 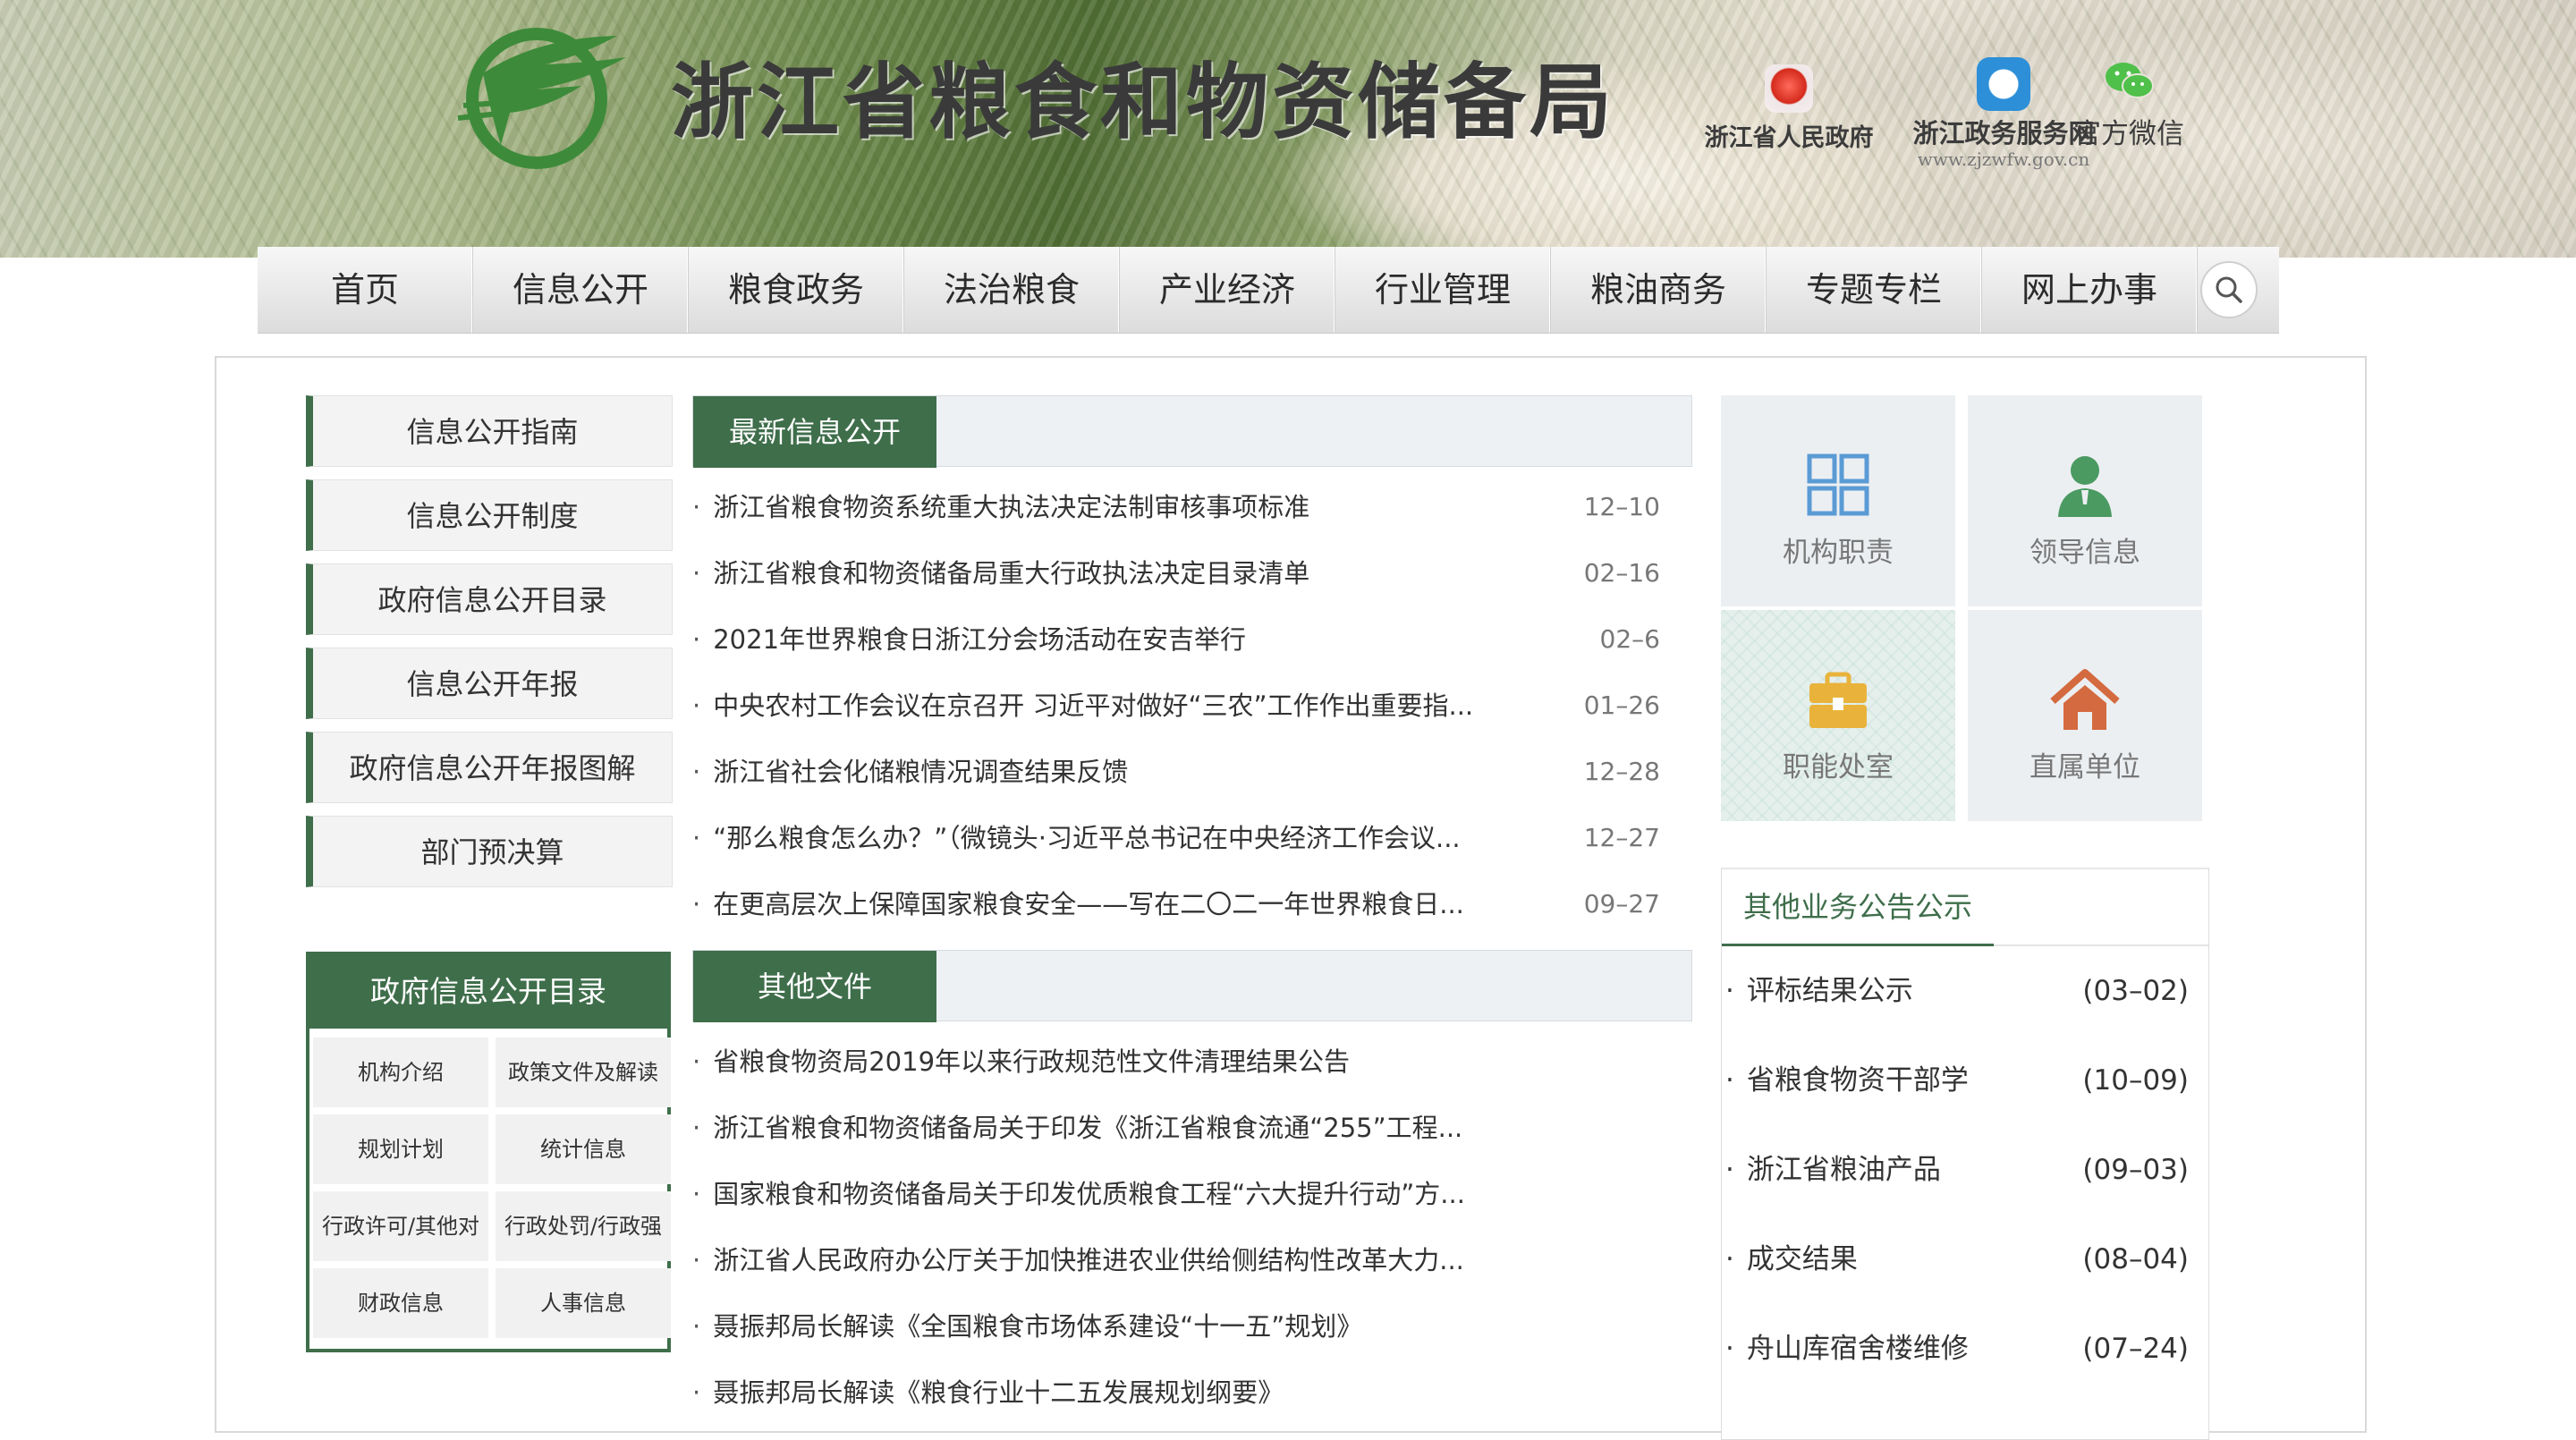 What do you see at coordinates (1227, 290) in the screenshot?
I see `nav-industry-economy: 产业经济` at bounding box center [1227, 290].